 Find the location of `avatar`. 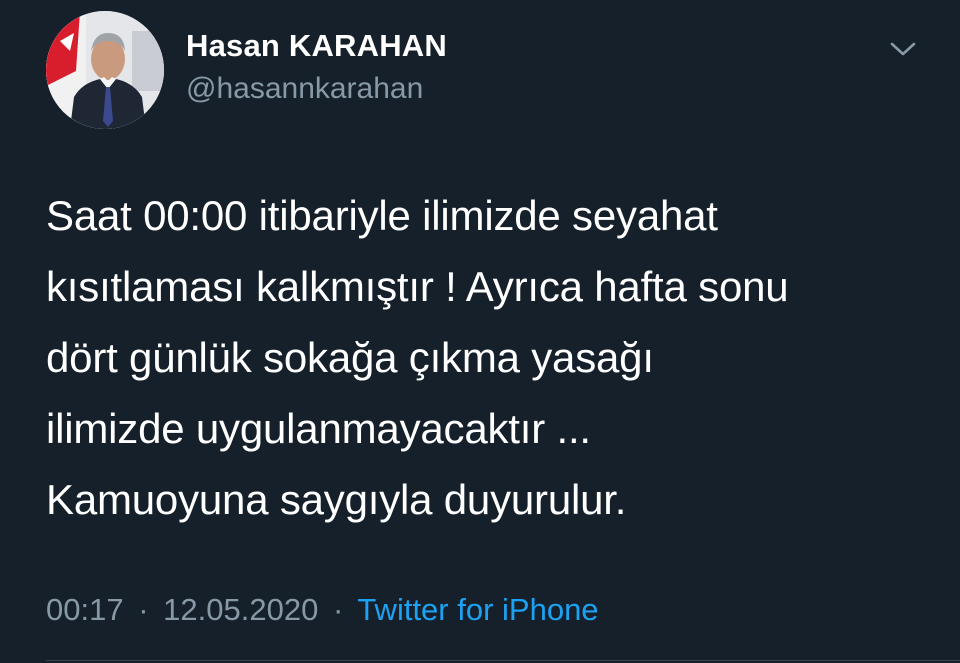

avatar is located at coordinates (105, 70).